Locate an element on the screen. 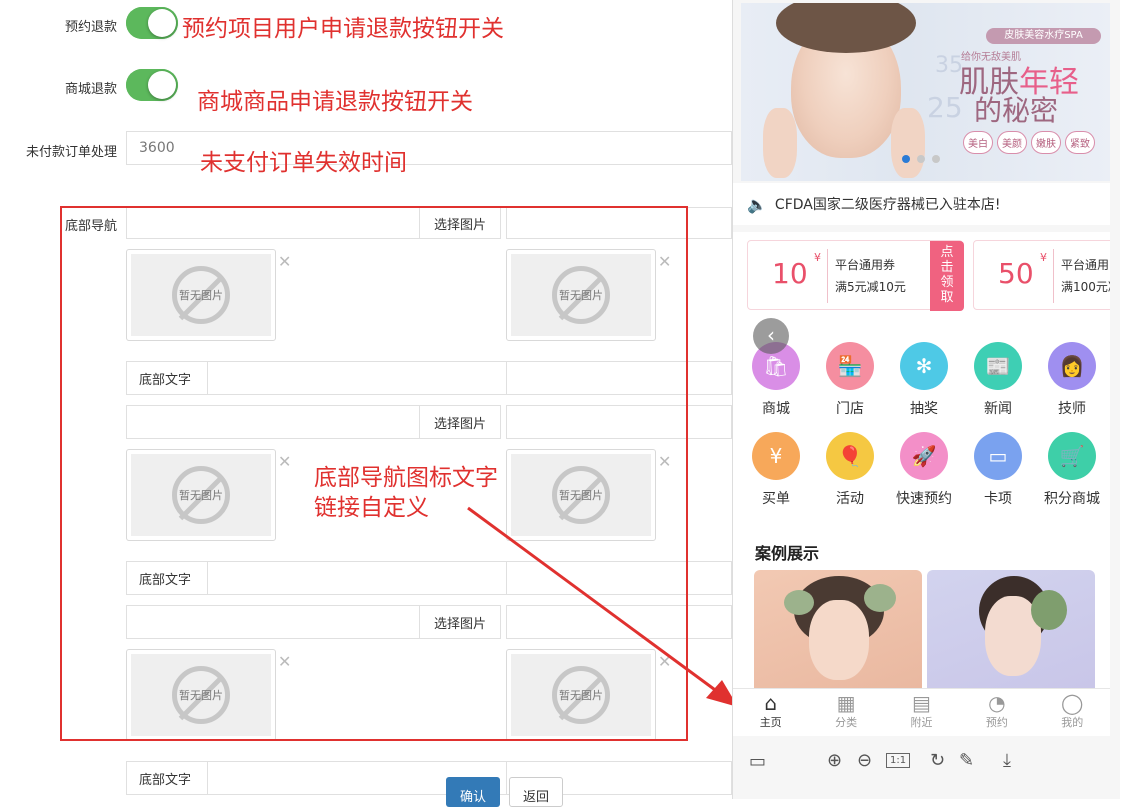 The height and width of the screenshot is (807, 1124). banner-chips: 美白 美颜 嫩肤 紧致 is located at coordinates (1029, 142).